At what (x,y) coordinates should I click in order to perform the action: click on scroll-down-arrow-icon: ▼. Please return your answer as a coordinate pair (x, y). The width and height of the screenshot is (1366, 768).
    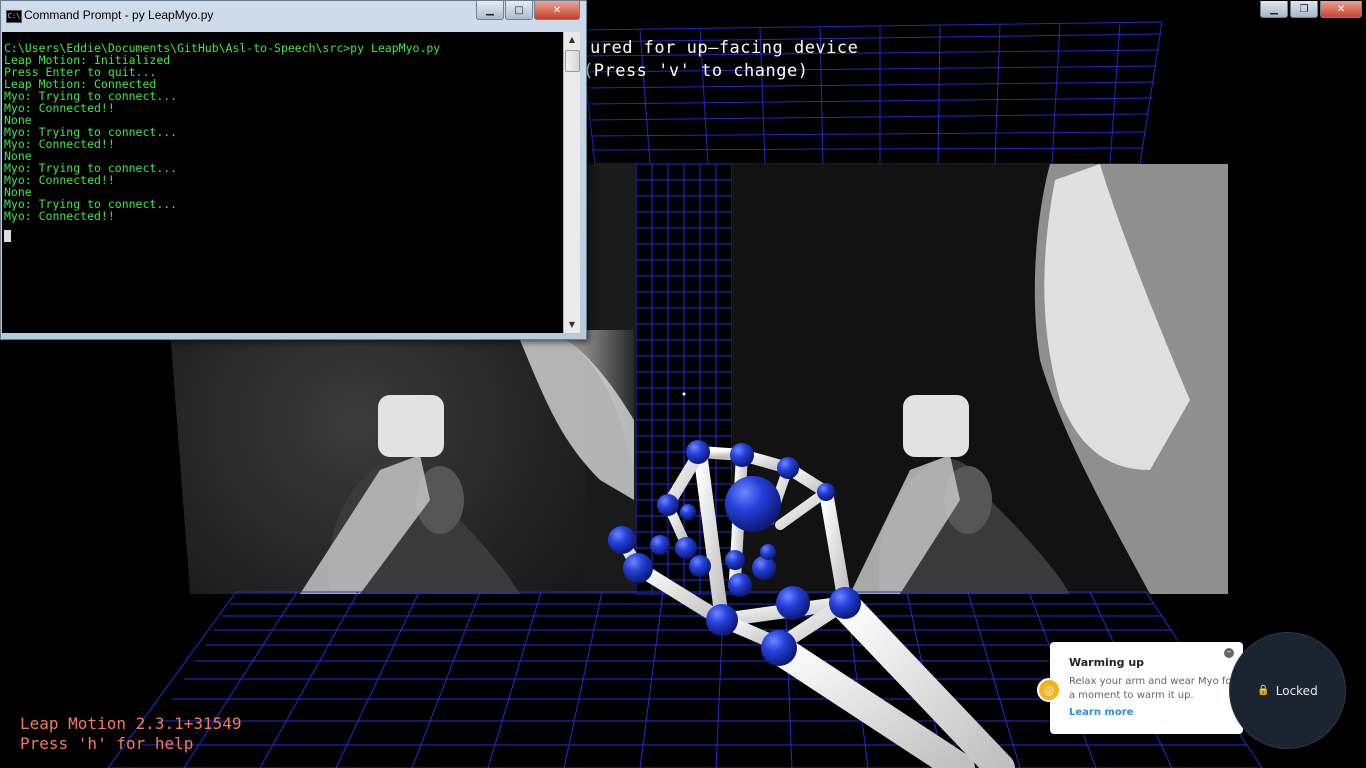
    Looking at the image, I should click on (572, 325).